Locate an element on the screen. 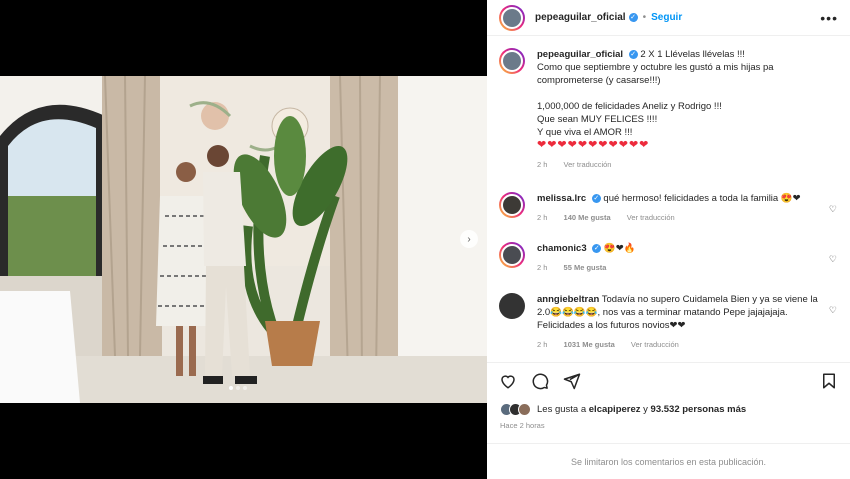 The image size is (850, 479). heart-icon is located at coordinates (508, 381).